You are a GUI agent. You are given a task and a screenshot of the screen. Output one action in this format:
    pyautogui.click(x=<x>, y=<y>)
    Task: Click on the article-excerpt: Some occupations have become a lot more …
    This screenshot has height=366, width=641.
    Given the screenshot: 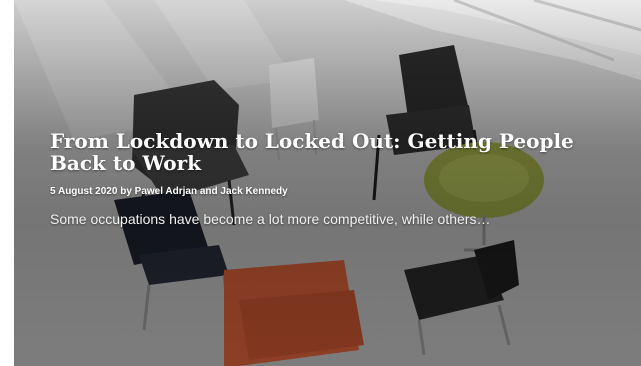 What is the action you would take?
    pyautogui.click(x=270, y=219)
    